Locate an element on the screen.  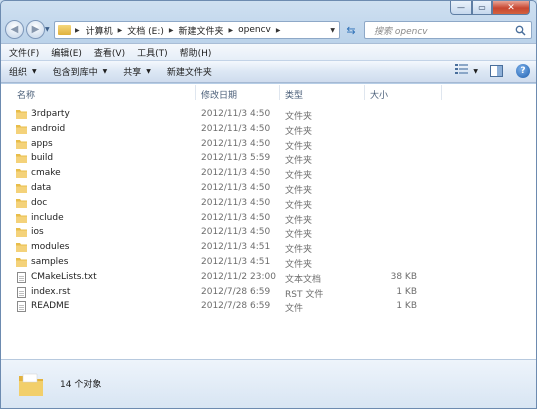
breadcrumb: 计算机 ▶ 文档 (E:) ▶ 新建文件夹 ▶ opencv ▶ is located at coordinates (186, 30).